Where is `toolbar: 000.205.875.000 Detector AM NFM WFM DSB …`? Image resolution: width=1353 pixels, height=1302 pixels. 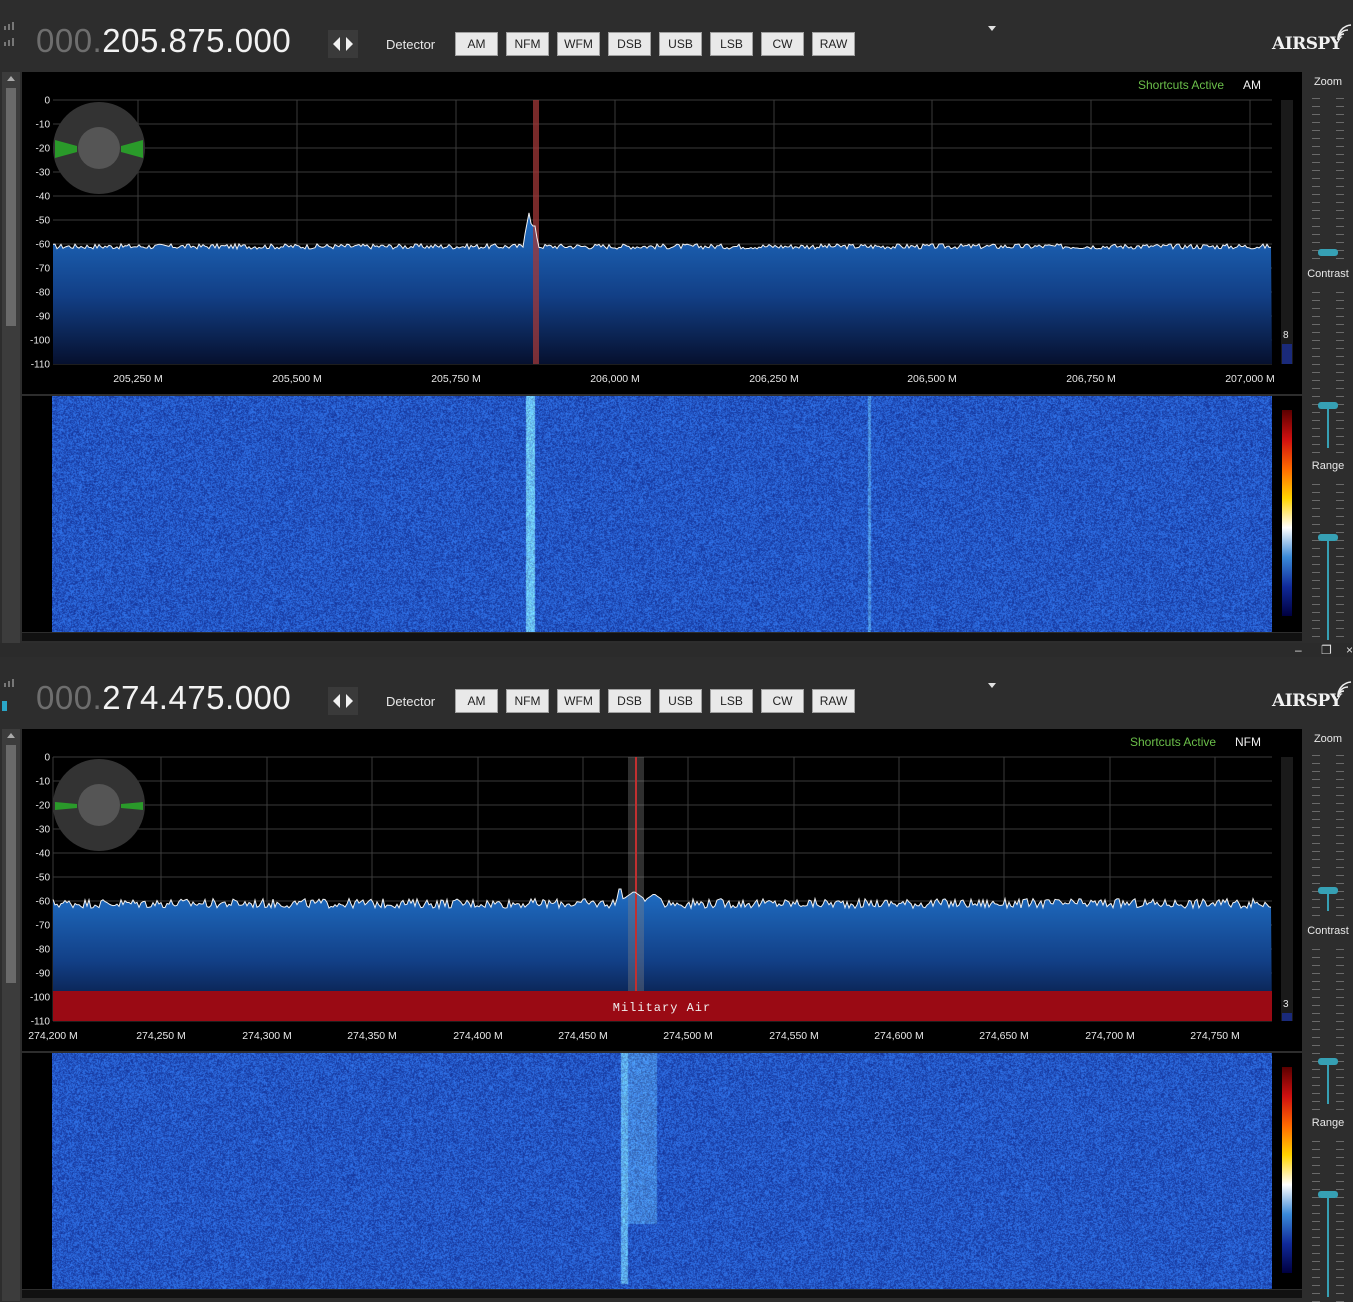 toolbar: 000.205.875.000 Detector AM NFM WFM DSB … is located at coordinates (676, 35).